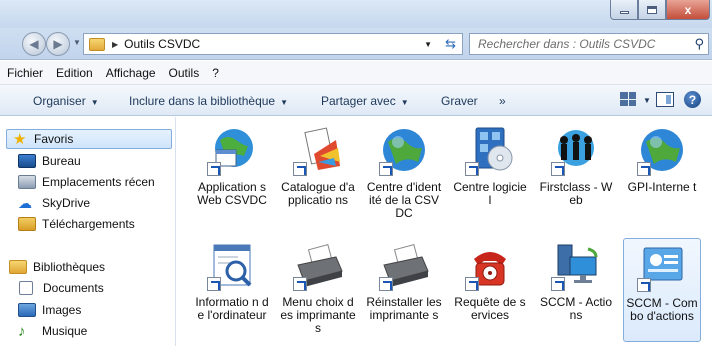 The width and height of the screenshot is (712, 346). What do you see at coordinates (232, 193) in the screenshot?
I see `file-label: Application s Web CSVDC` at bounding box center [232, 193].